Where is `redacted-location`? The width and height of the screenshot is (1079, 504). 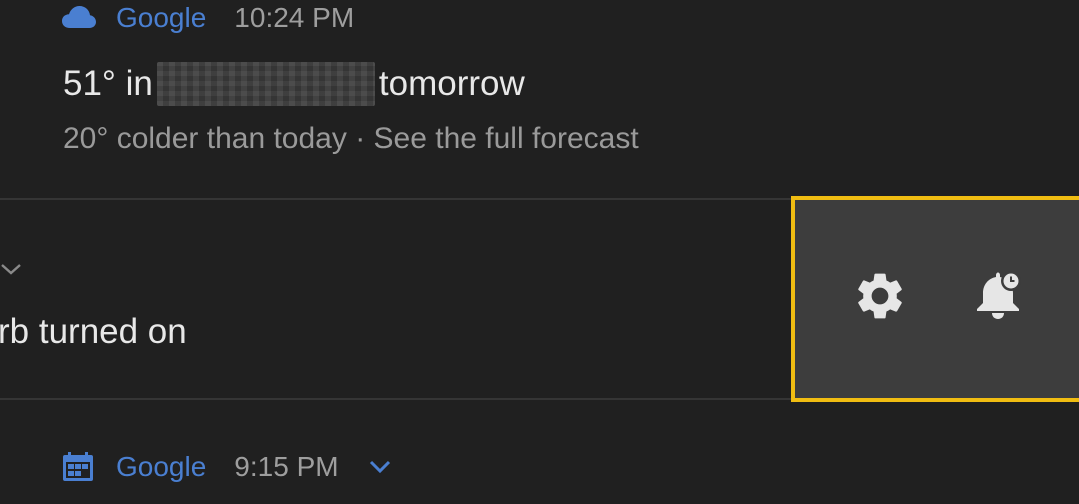
redacted-location is located at coordinates (265, 84).